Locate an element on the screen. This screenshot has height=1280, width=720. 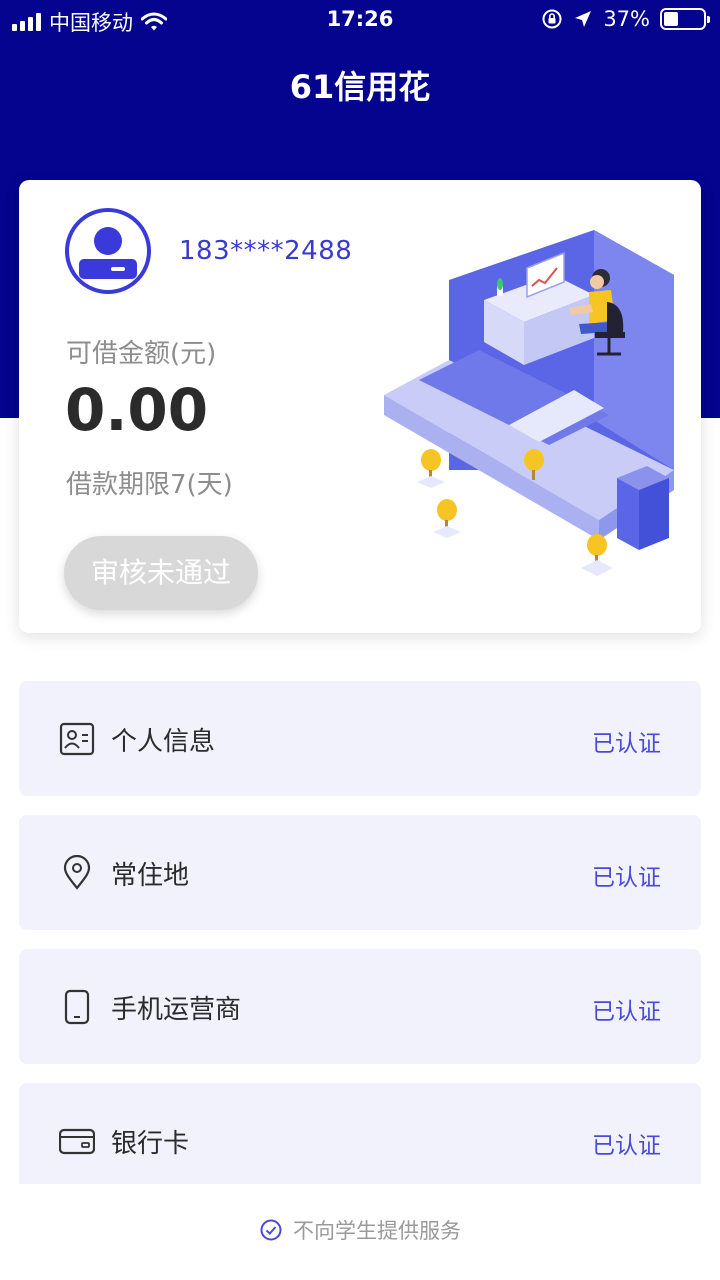
available-amount: 0.00 is located at coordinates (137, 410).